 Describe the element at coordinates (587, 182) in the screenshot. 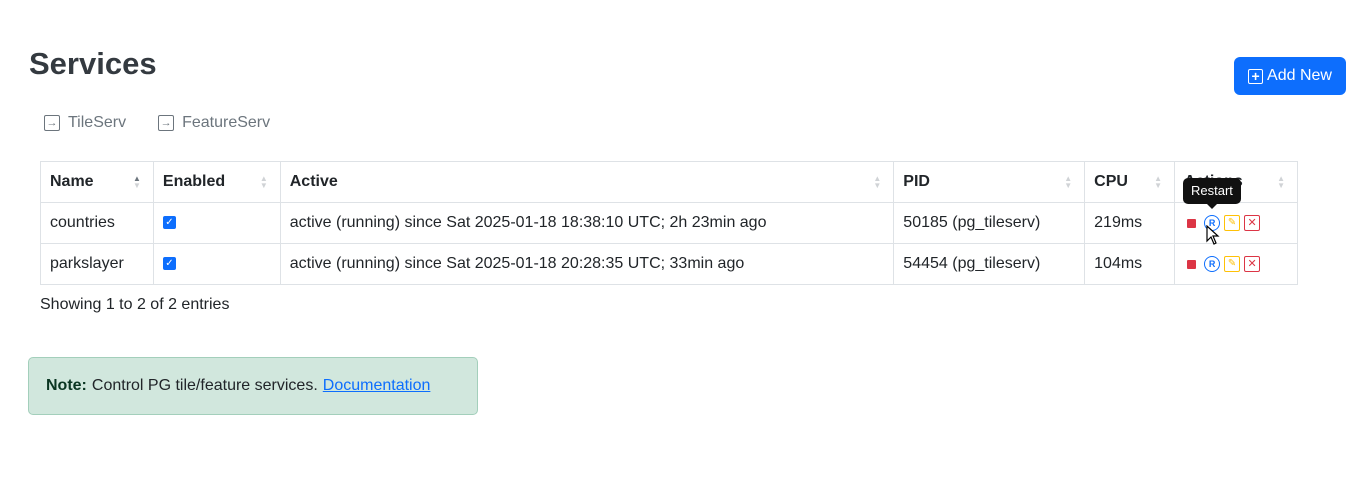

I see `column-header-active: Active ▲ ▼` at that location.